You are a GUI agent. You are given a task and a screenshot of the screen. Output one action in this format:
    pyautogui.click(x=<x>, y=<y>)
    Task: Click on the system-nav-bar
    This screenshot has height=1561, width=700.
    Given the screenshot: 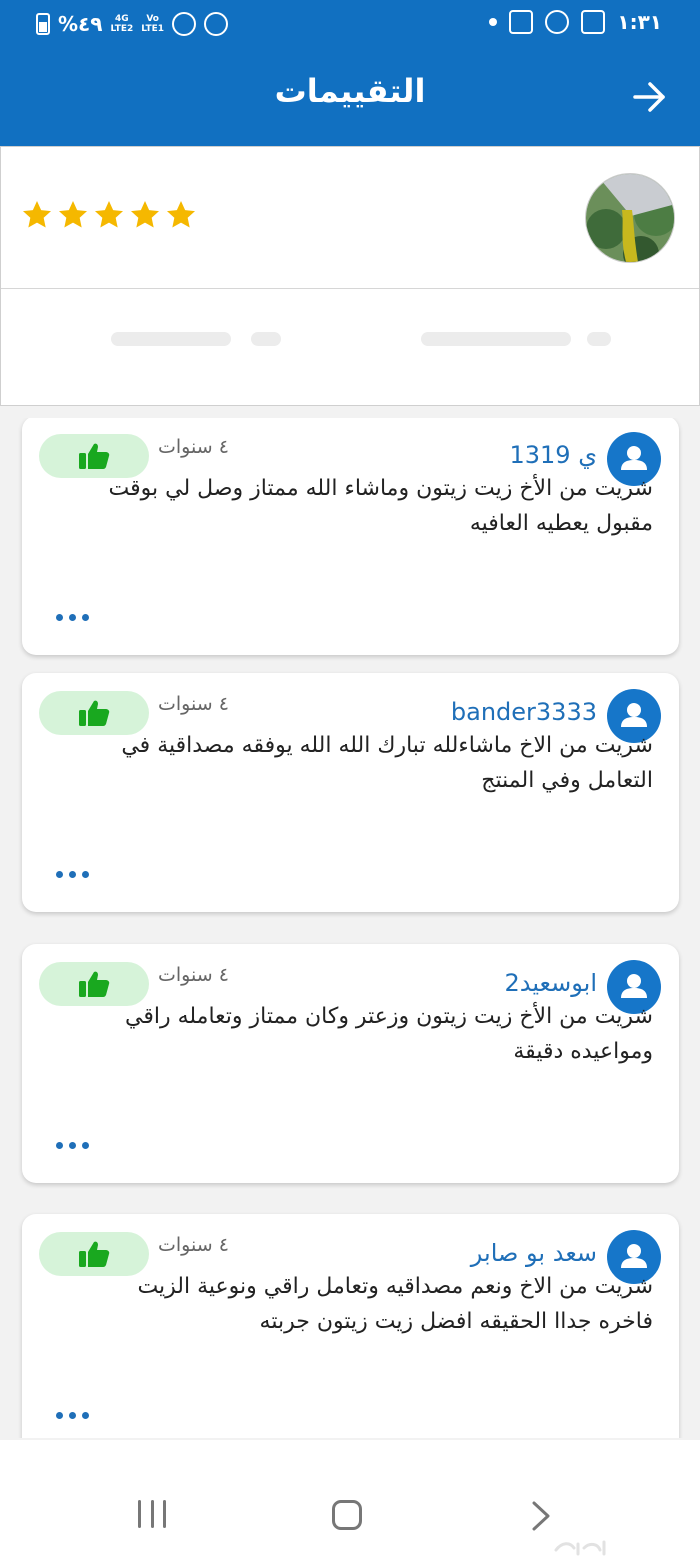 What is the action you would take?
    pyautogui.click(x=350, y=1500)
    